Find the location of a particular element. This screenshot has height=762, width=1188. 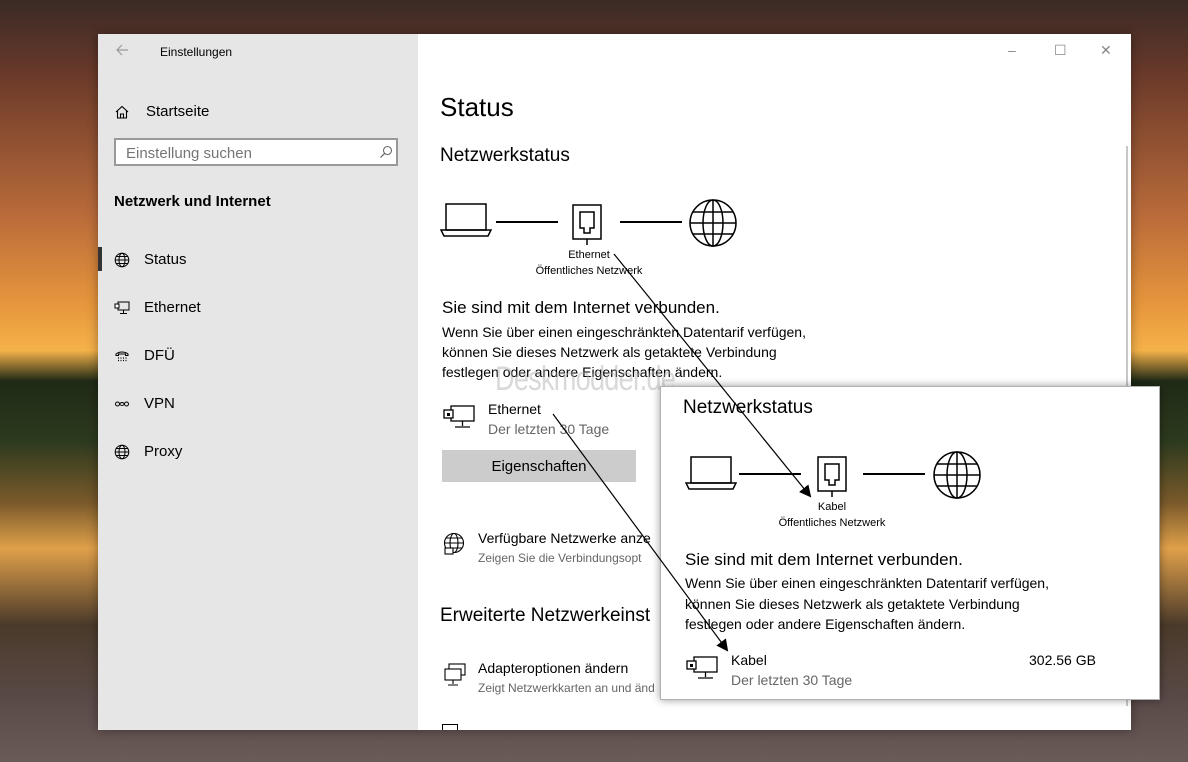

arrow-connection-to-kabel is located at coordinates (640, 532).